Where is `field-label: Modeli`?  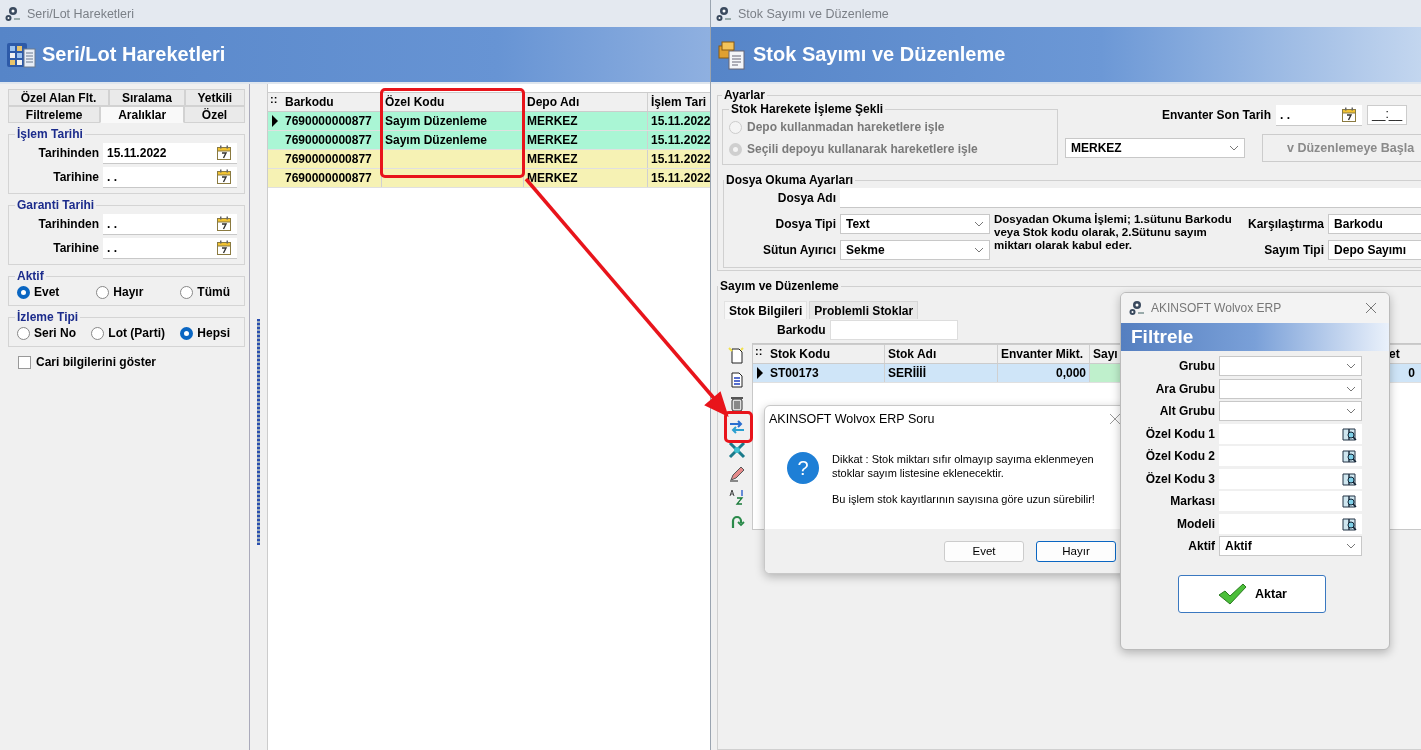
field-label: Modeli is located at coordinates (1195, 523).